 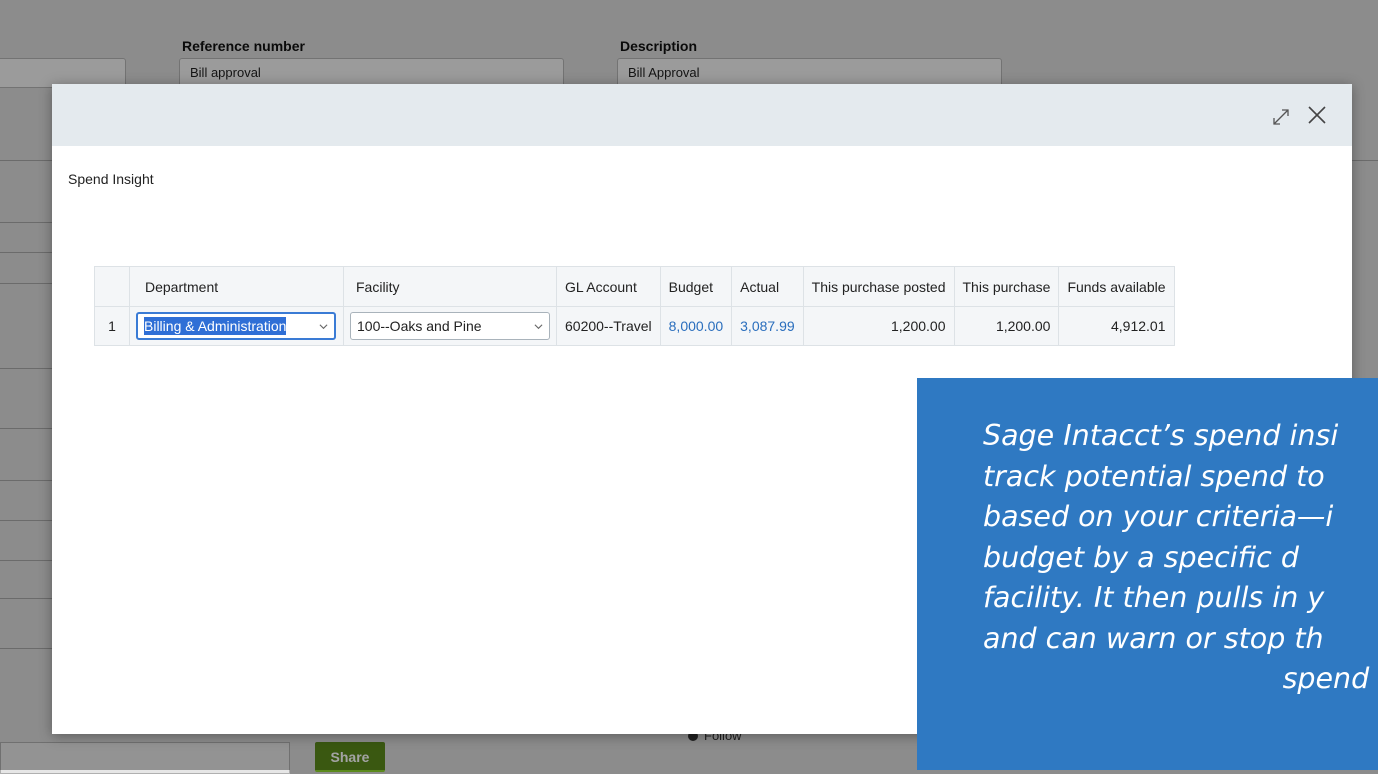 What do you see at coordinates (696, 326) in the screenshot?
I see `budget-link: 8,000.00` at bounding box center [696, 326].